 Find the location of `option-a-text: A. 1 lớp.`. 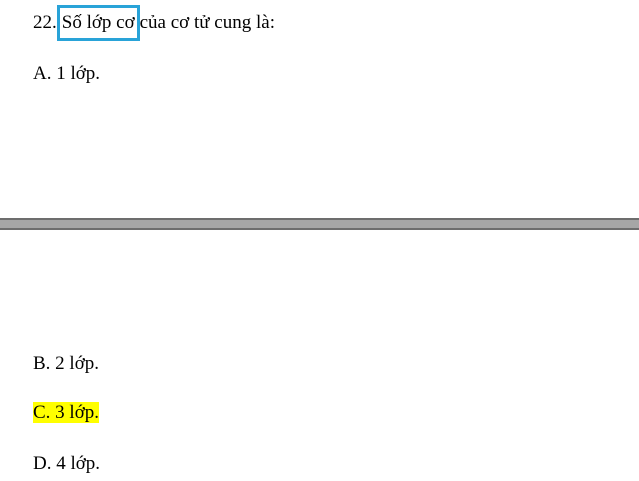

option-a-text: A. 1 lớp. is located at coordinates (67, 73).